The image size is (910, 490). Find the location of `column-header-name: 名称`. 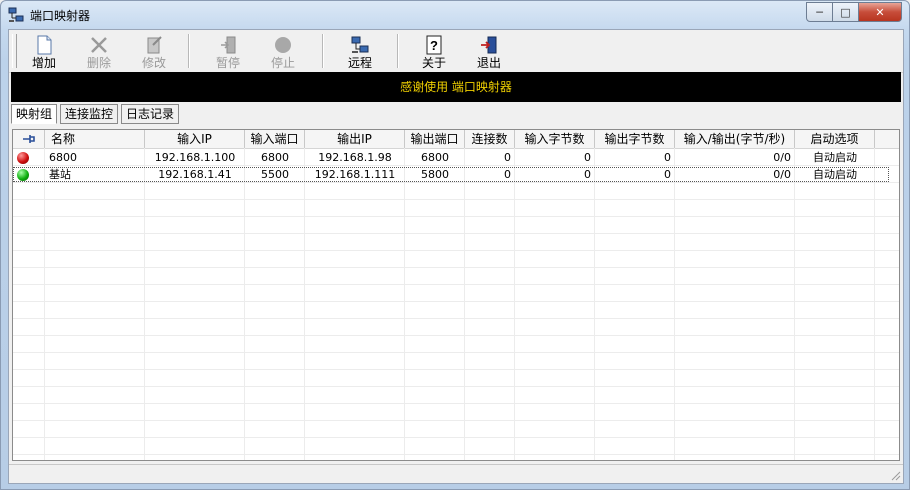

column-header-name: 名称 is located at coordinates (95, 139).